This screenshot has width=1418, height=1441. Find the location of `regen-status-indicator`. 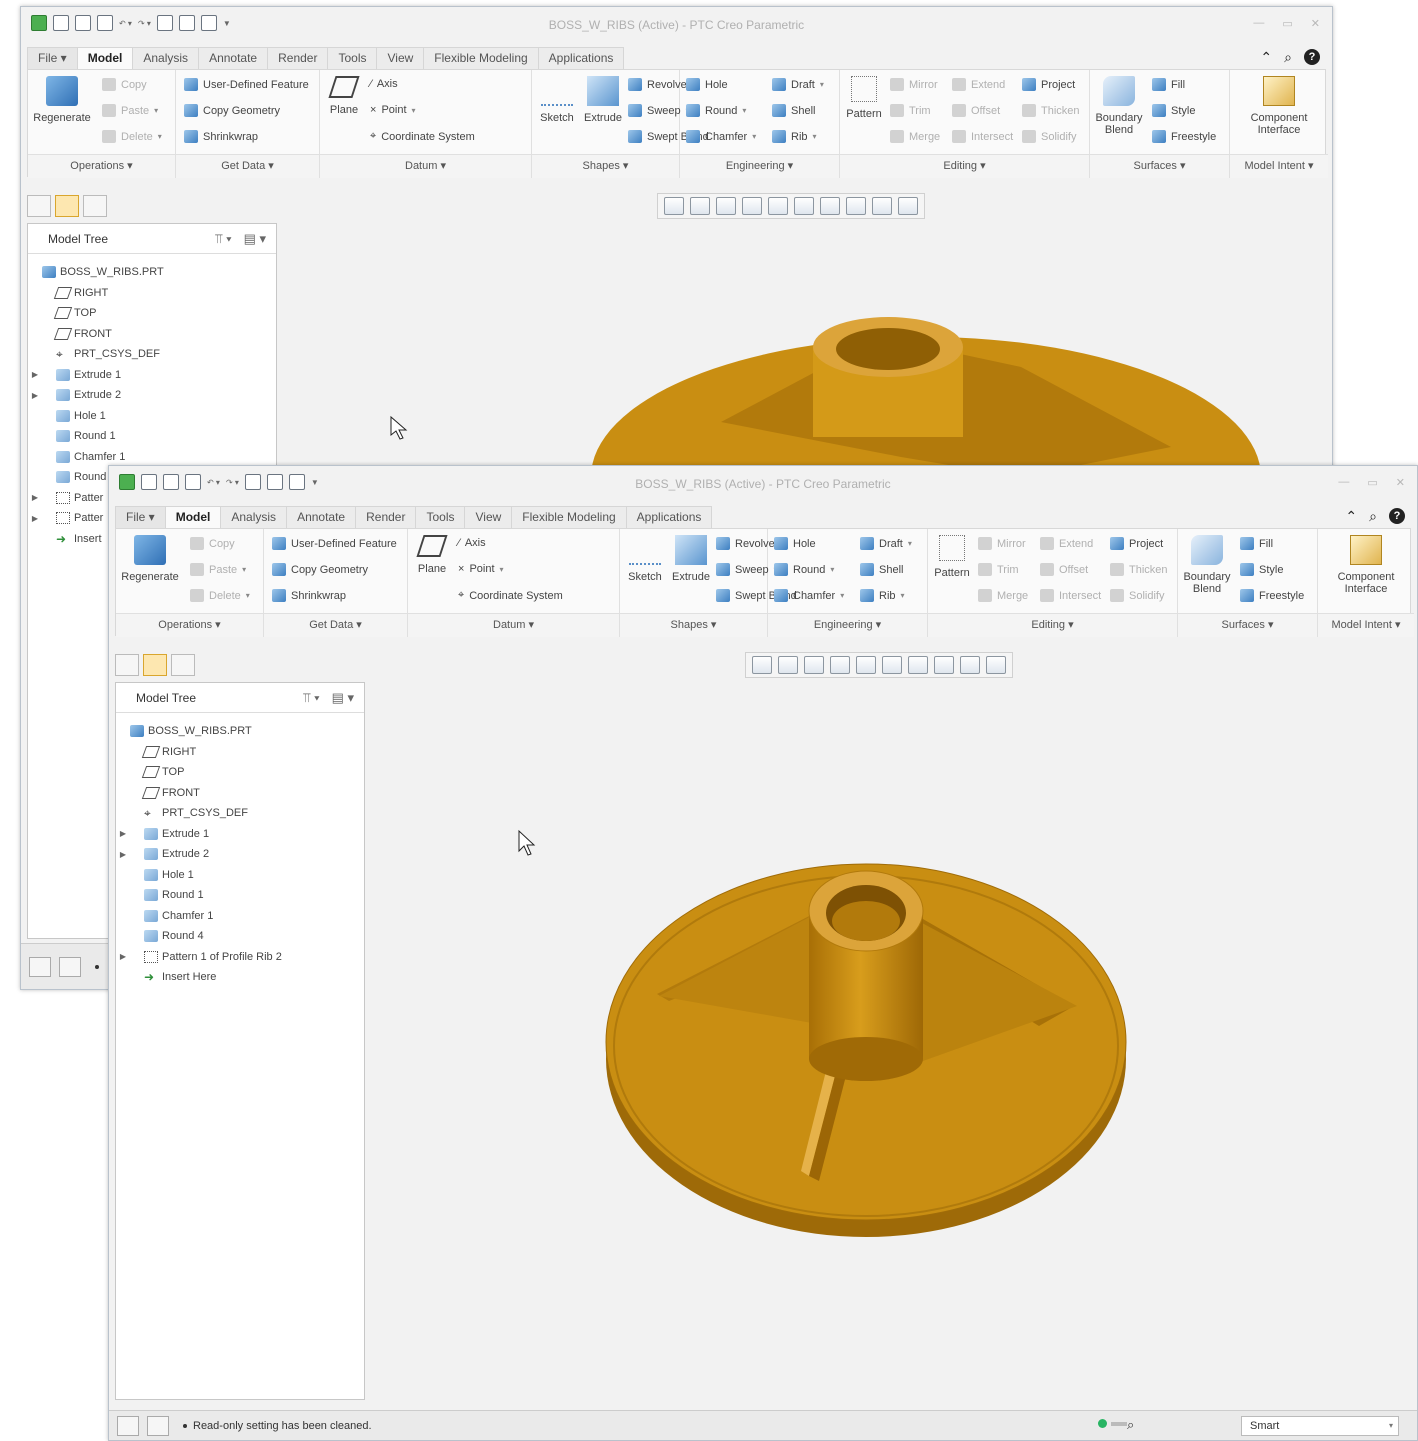

regen-status-indicator is located at coordinates (1112, 1423).